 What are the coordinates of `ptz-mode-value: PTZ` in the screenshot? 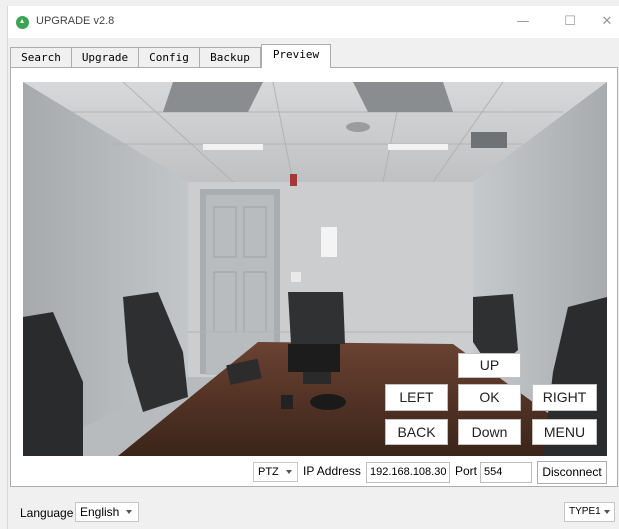 It's located at (268, 472).